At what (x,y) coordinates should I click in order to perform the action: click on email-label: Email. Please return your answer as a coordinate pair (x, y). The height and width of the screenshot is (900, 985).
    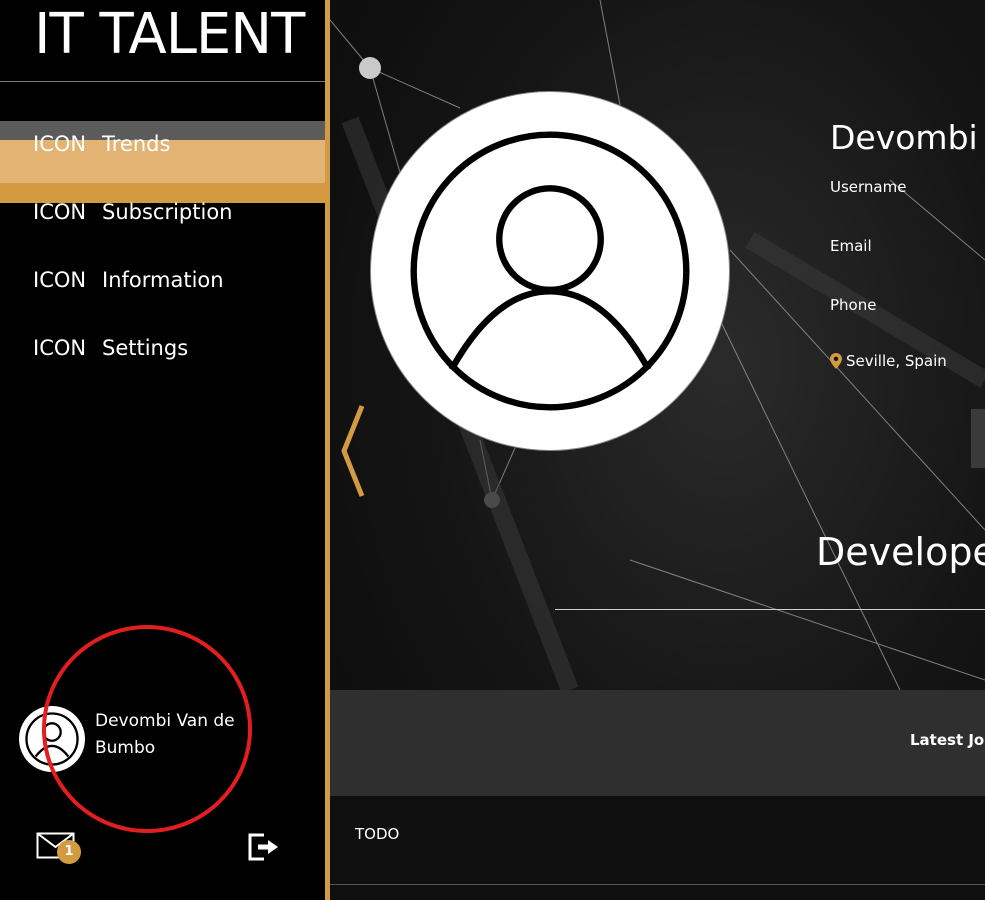
    Looking at the image, I should click on (851, 246).